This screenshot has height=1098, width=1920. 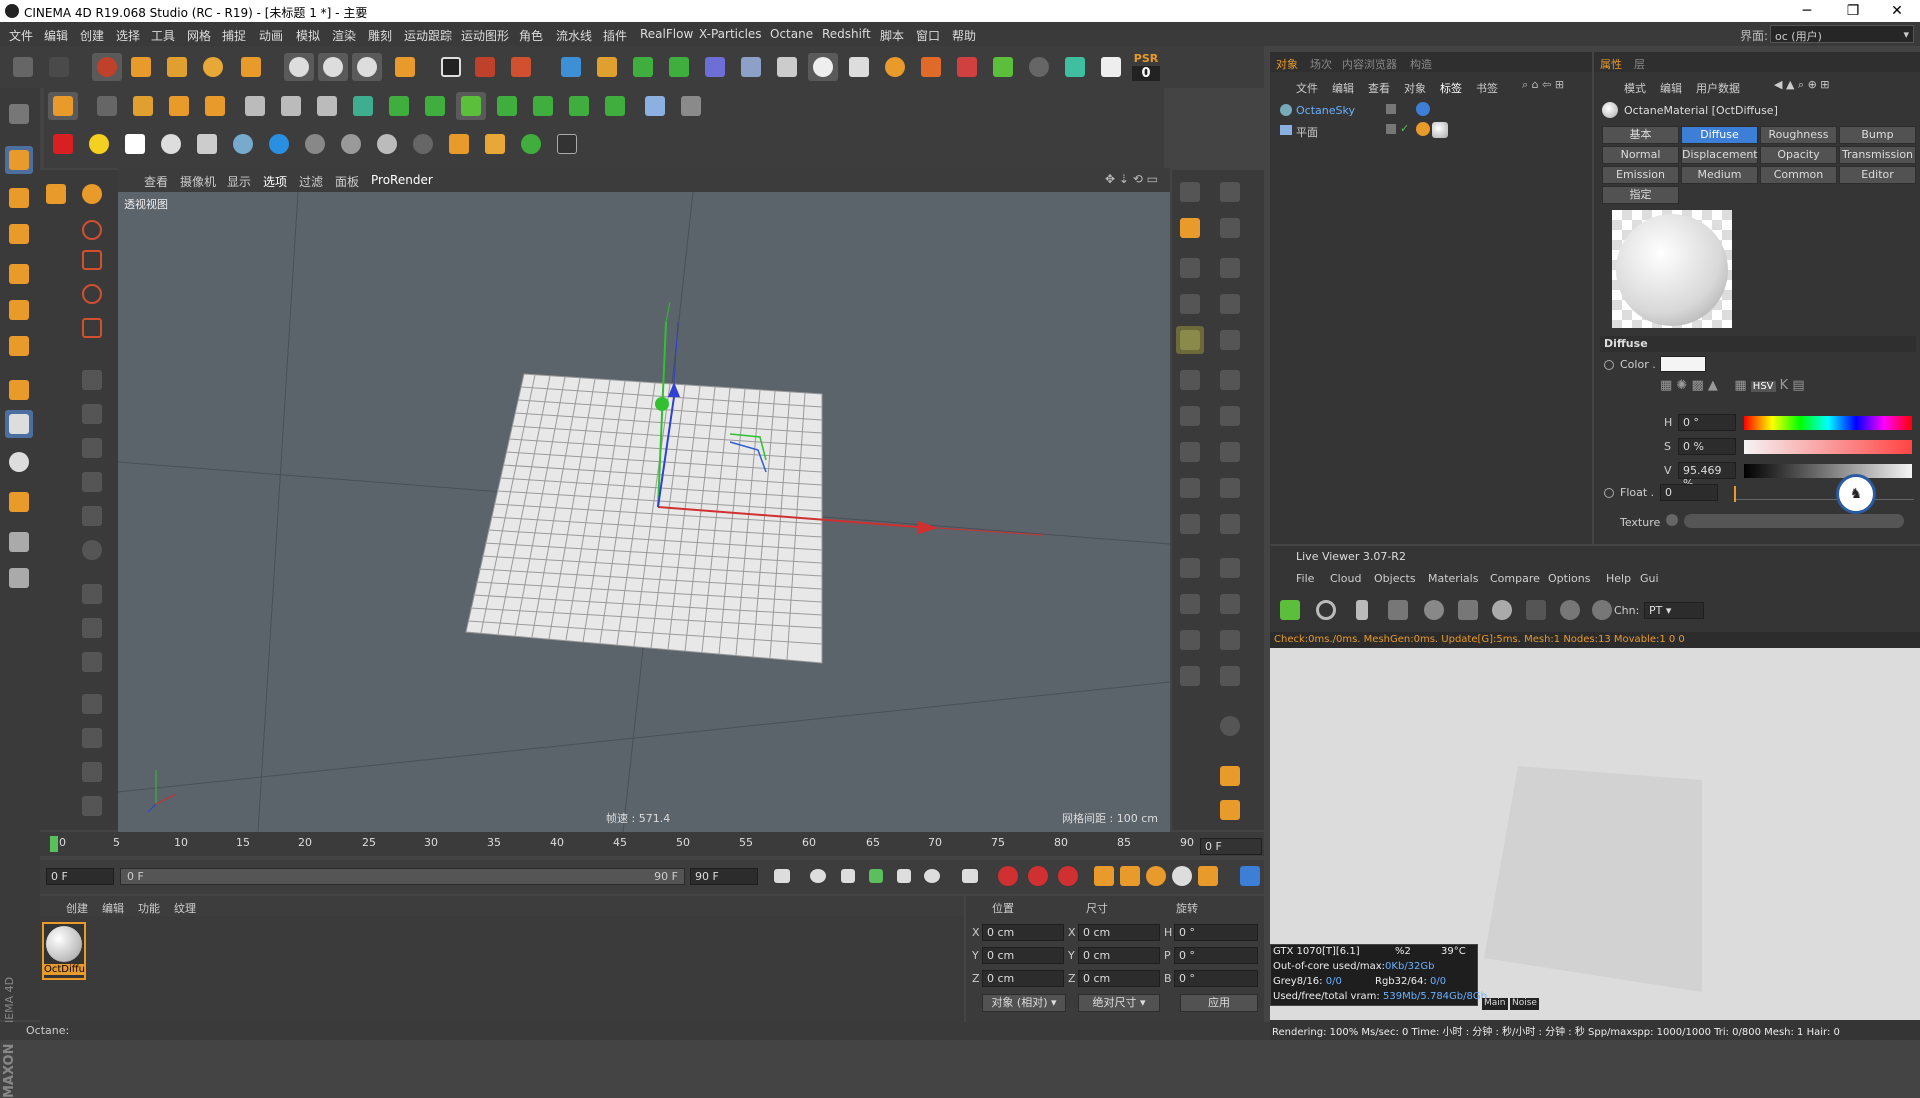 I want to click on channel-button-normal: Normal, so click(x=1640, y=155).